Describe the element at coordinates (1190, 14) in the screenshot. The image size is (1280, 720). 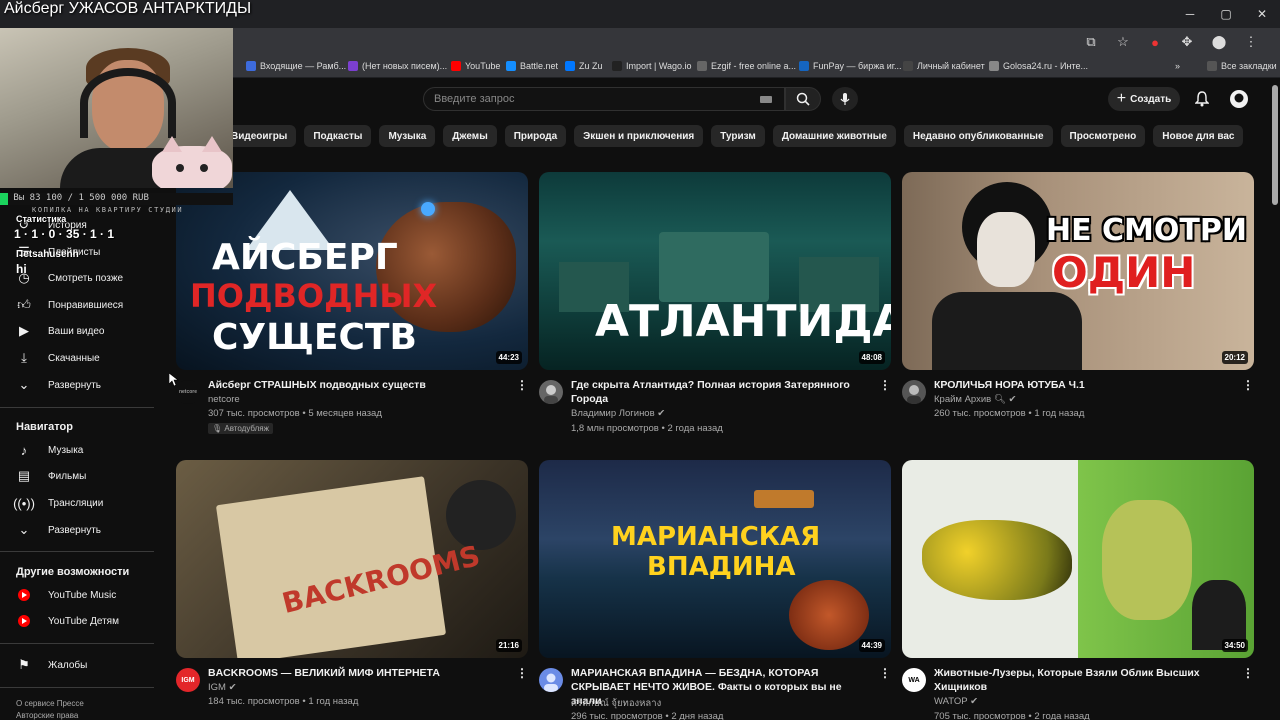
I see `minimize-icon: ─` at that location.